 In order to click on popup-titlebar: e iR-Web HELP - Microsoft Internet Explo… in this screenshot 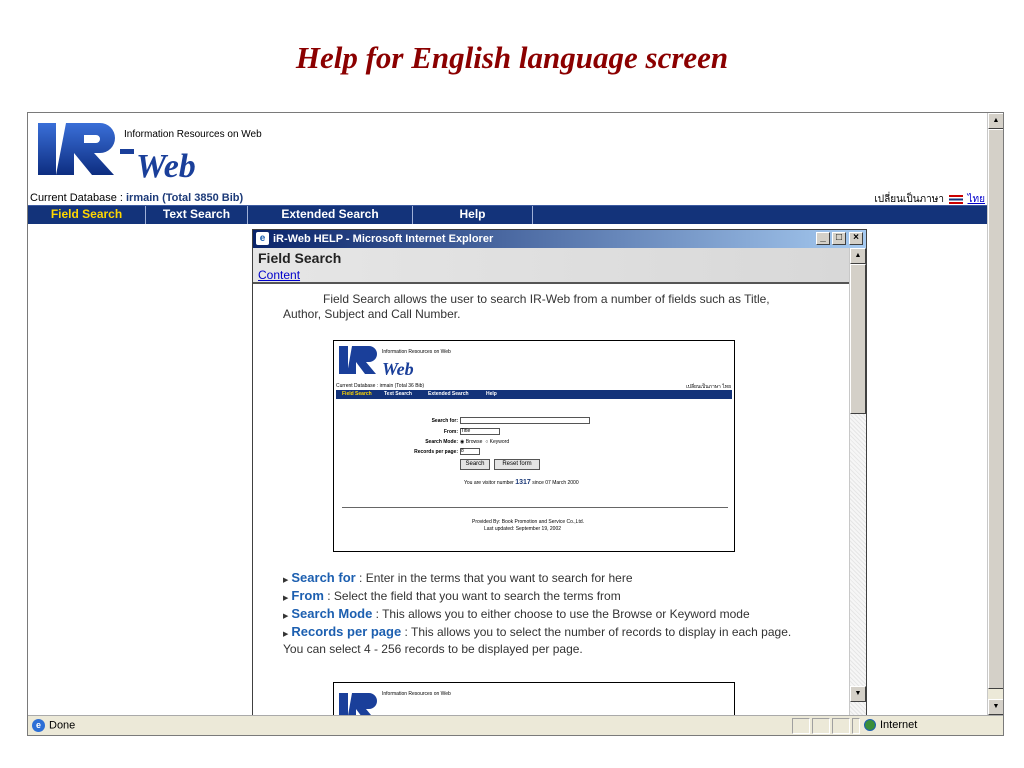, I will do `click(559, 239)`.